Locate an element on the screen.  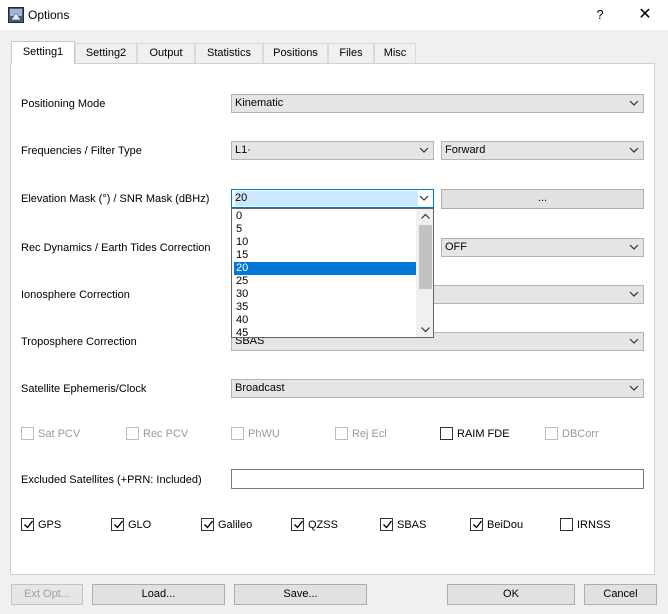
glo-checkbox is located at coordinates (117, 524).